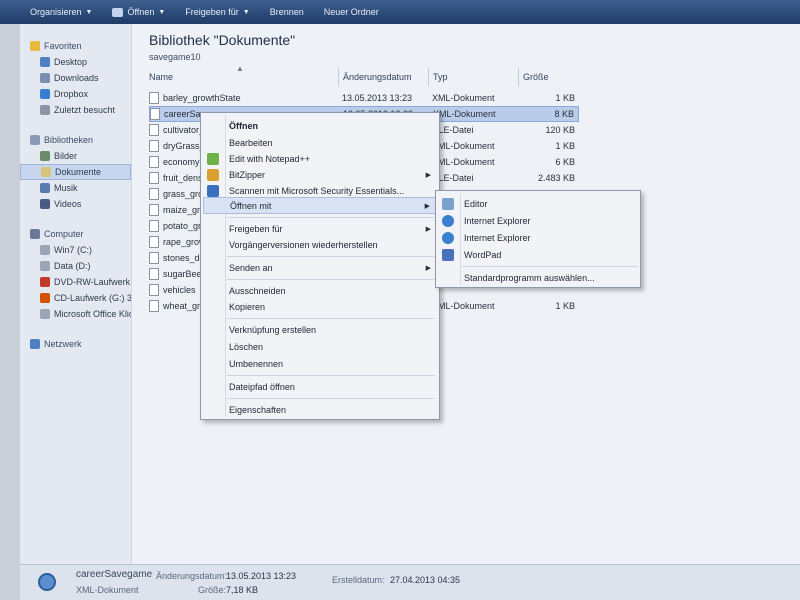  What do you see at coordinates (242, 590) in the screenshot?
I see `size-value: 7,18 KB` at bounding box center [242, 590].